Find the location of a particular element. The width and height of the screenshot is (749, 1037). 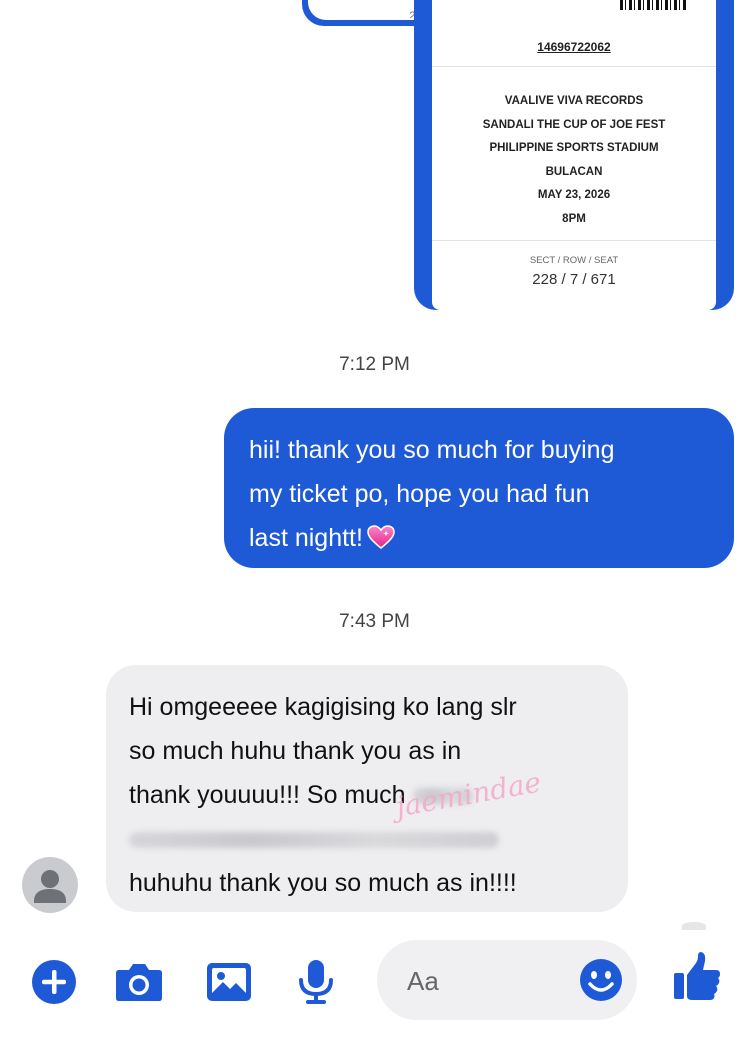

message-text-line: last nightt! is located at coordinates (306, 538).